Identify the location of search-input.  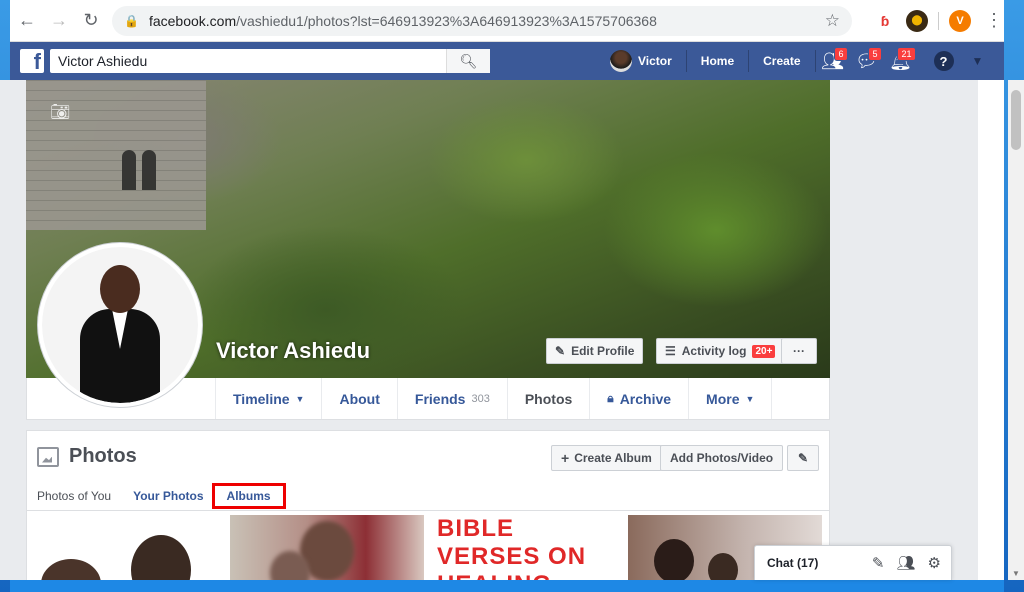
(248, 61).